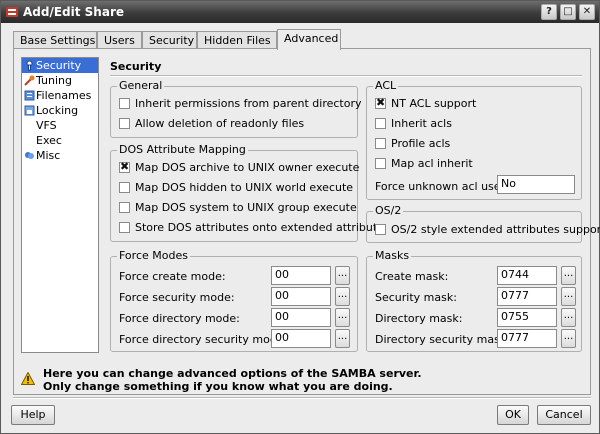 The image size is (600, 434). What do you see at coordinates (424, 163) in the screenshot?
I see `map-acl-inherit-checkbox: Map acl inherit` at bounding box center [424, 163].